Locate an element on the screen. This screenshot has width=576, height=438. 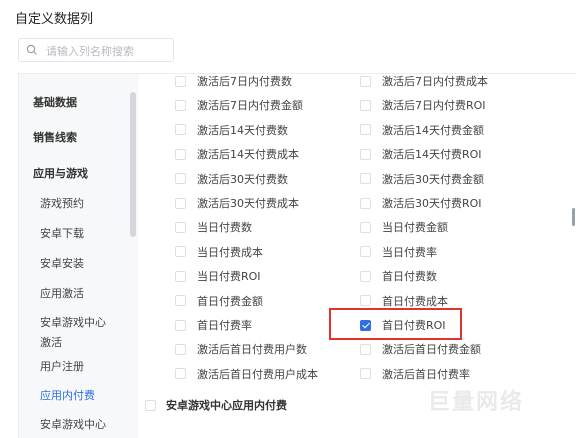
option-checkbox: 当日付费成本 is located at coordinates (219, 252).